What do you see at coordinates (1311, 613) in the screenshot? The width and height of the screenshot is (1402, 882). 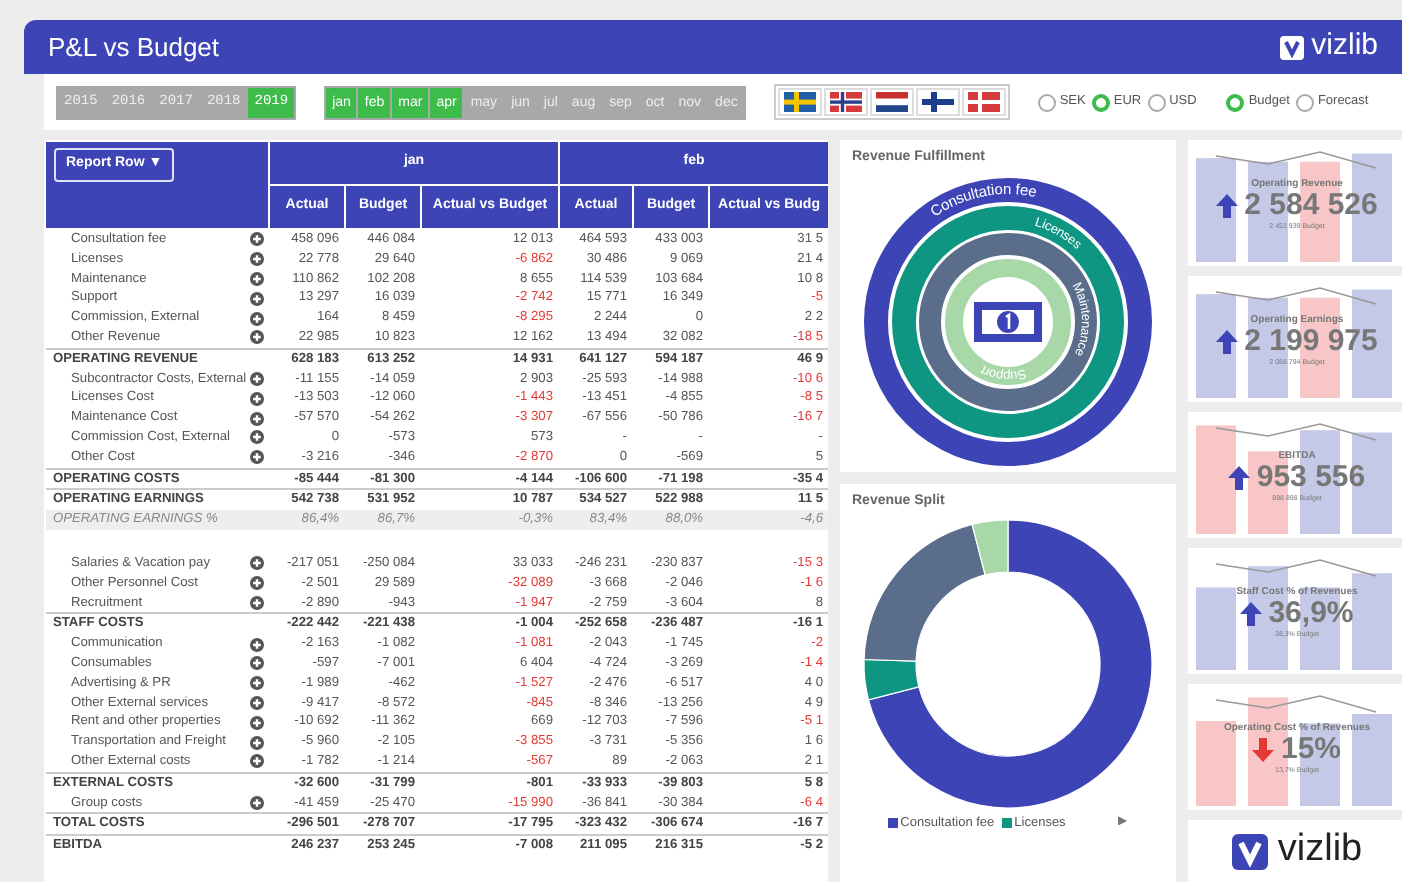 I see `kpi-value: 36,9%` at bounding box center [1311, 613].